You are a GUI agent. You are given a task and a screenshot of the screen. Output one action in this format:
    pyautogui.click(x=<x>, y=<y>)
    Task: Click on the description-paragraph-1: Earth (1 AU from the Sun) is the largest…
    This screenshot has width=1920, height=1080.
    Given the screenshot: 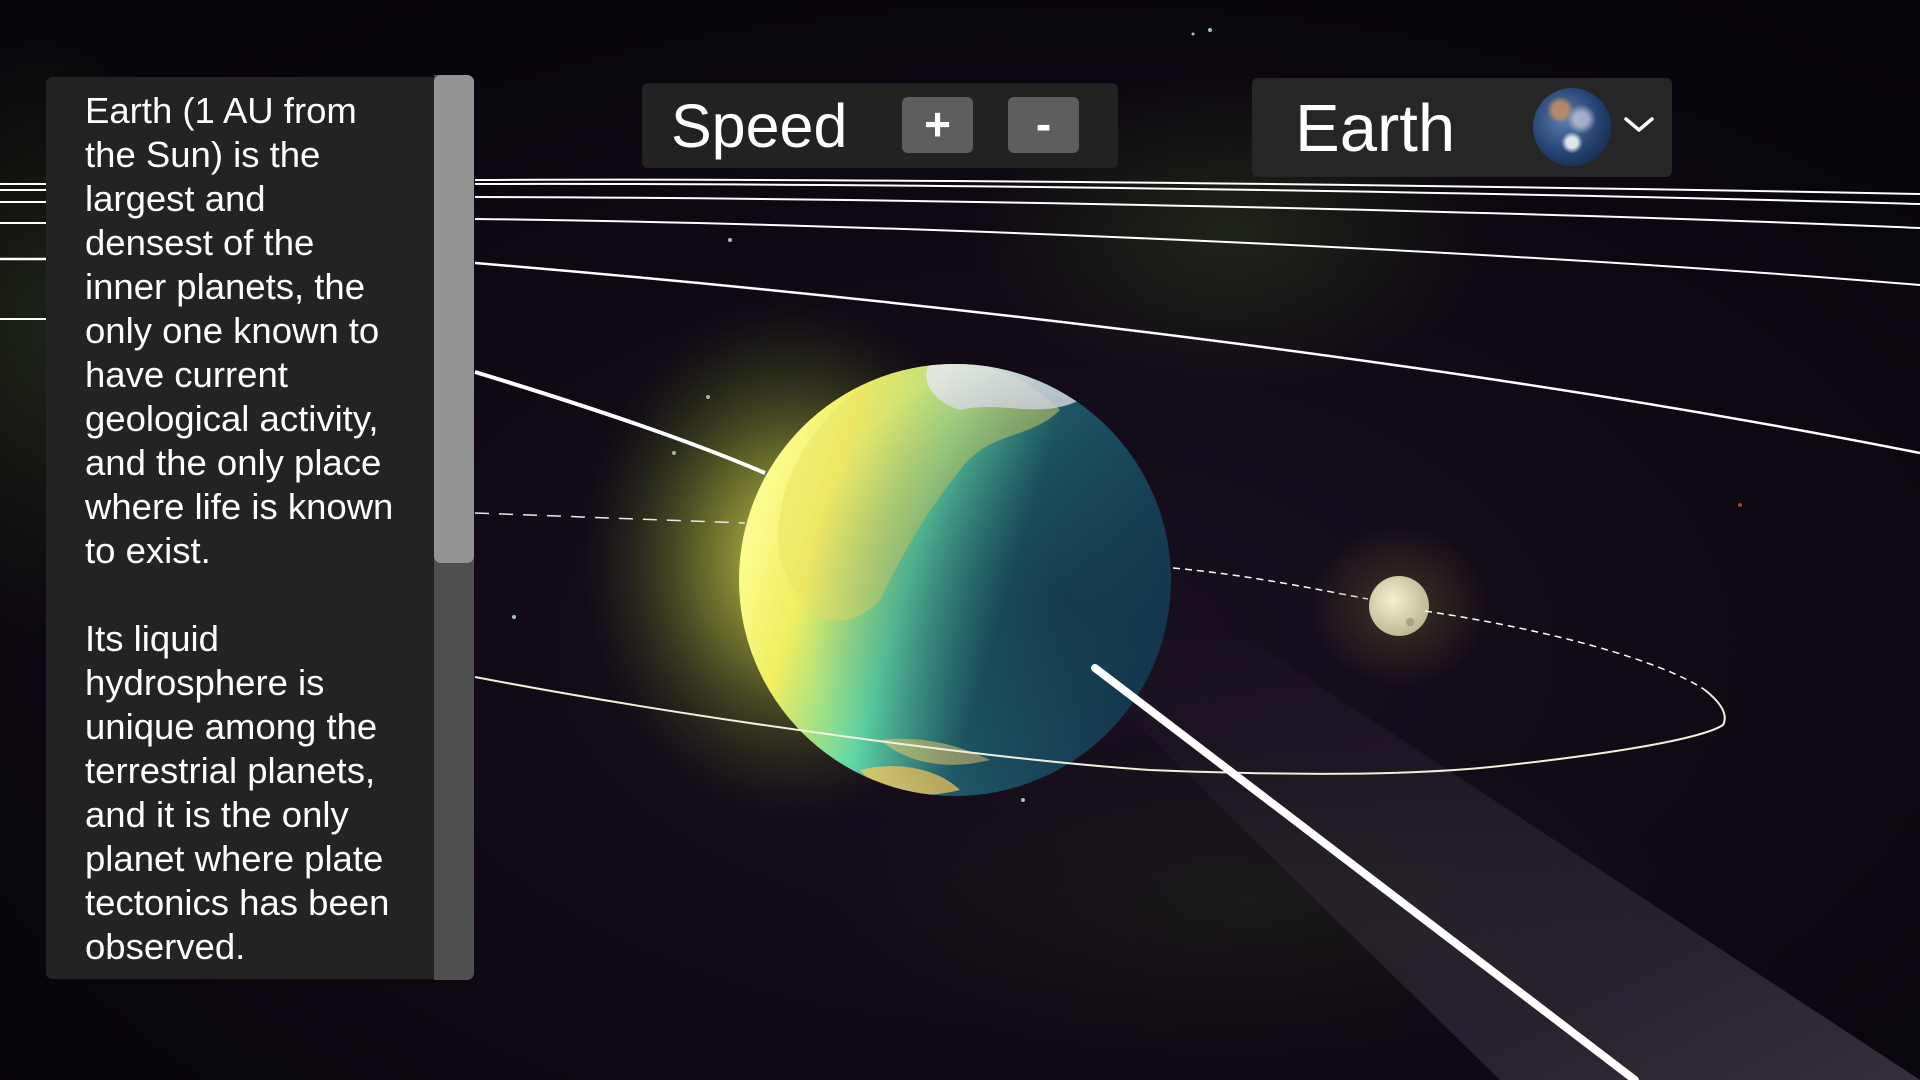 What is the action you would take?
    pyautogui.click(x=239, y=330)
    